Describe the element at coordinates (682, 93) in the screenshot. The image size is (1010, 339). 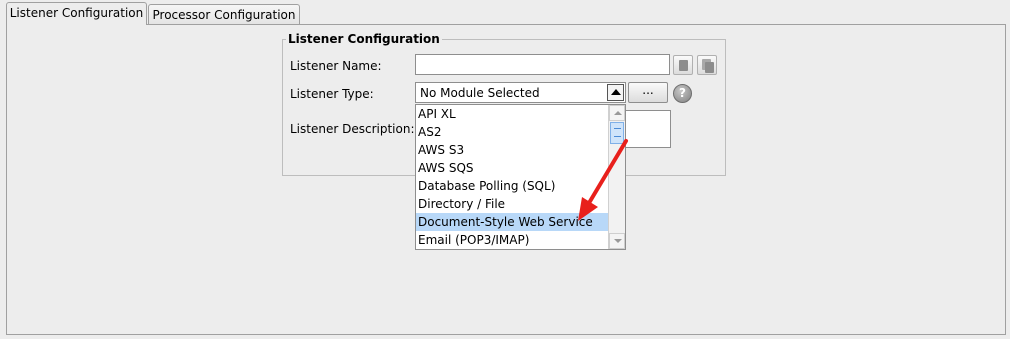
I see `help-icon: ?` at that location.